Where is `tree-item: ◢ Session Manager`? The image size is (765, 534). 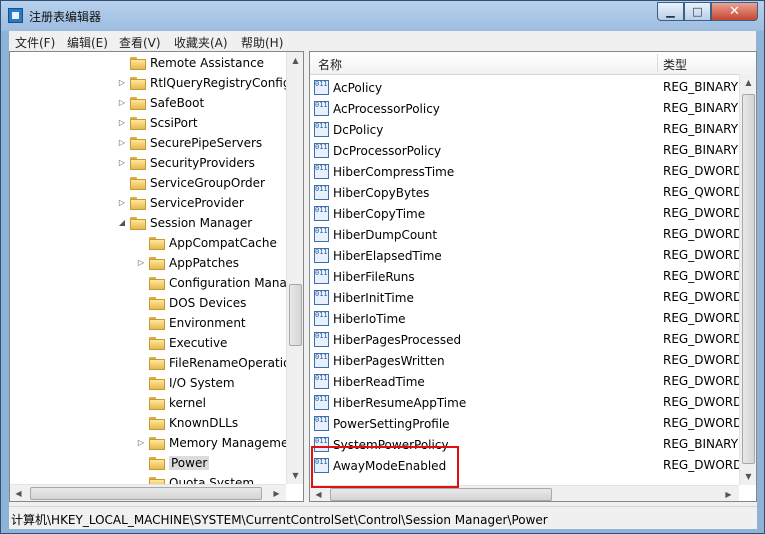 tree-item: ◢ Session Manager is located at coordinates (184, 223).